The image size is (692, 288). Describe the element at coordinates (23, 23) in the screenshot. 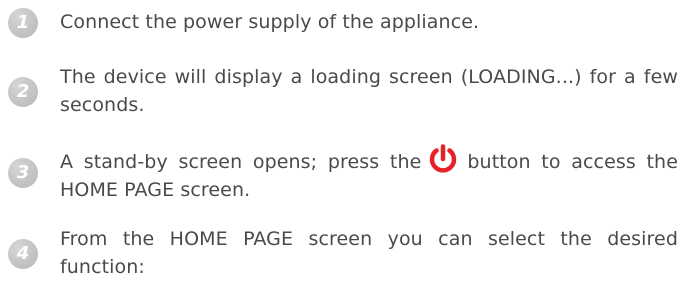

I see `step-number-badge: 1` at that location.